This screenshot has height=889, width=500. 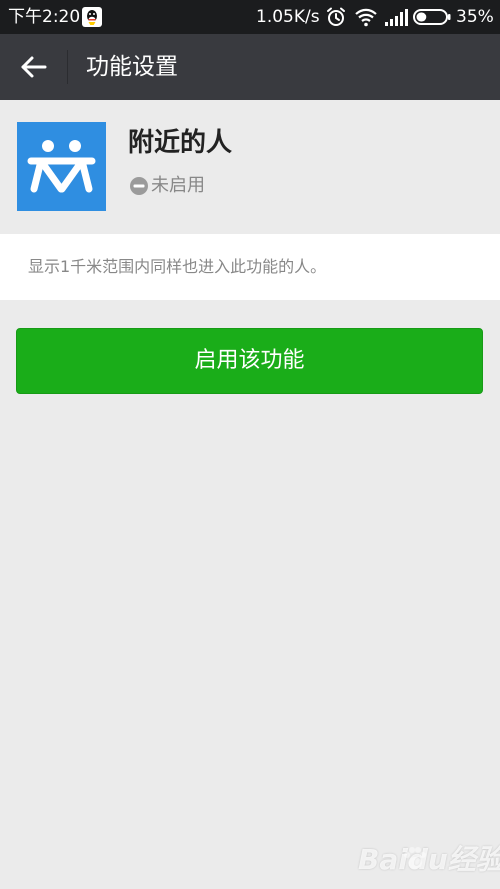 What do you see at coordinates (180, 143) in the screenshot?
I see `feature-name: 附近的人` at bounding box center [180, 143].